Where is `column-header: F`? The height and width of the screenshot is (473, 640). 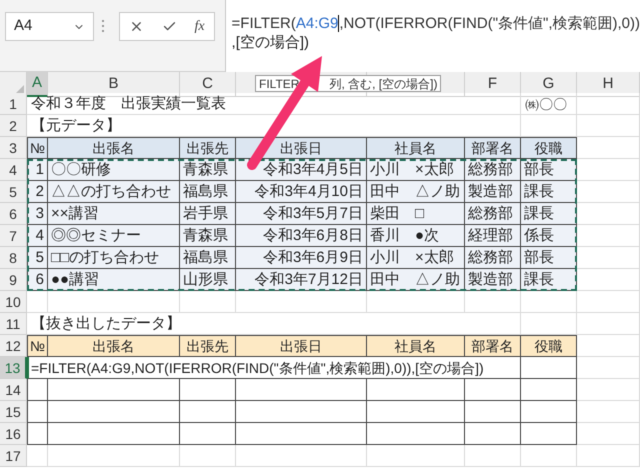
column-header: F is located at coordinates (493, 84).